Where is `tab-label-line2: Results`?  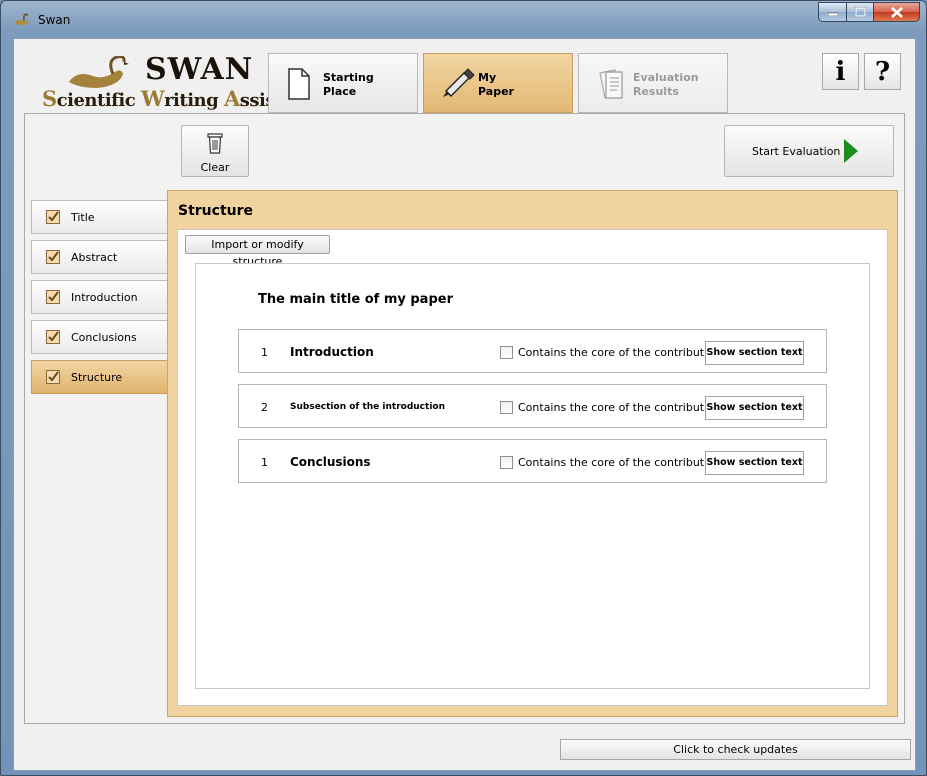
tab-label-line2: Results is located at coordinates (656, 91).